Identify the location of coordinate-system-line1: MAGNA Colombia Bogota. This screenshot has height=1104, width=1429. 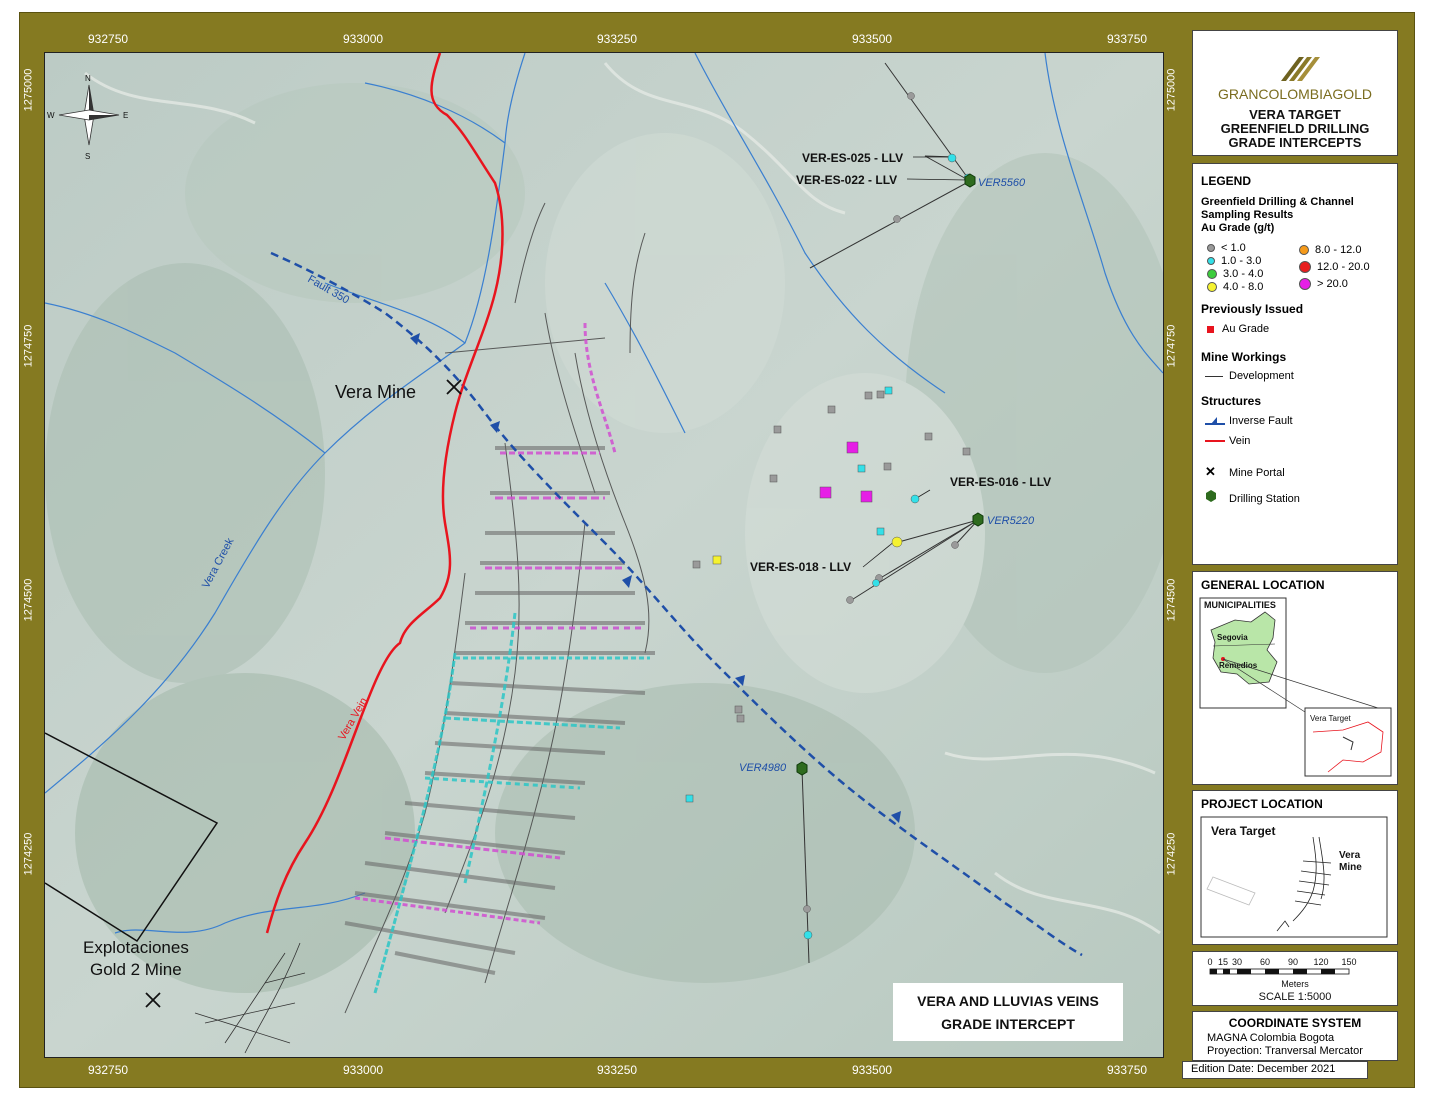
(1271, 1038).